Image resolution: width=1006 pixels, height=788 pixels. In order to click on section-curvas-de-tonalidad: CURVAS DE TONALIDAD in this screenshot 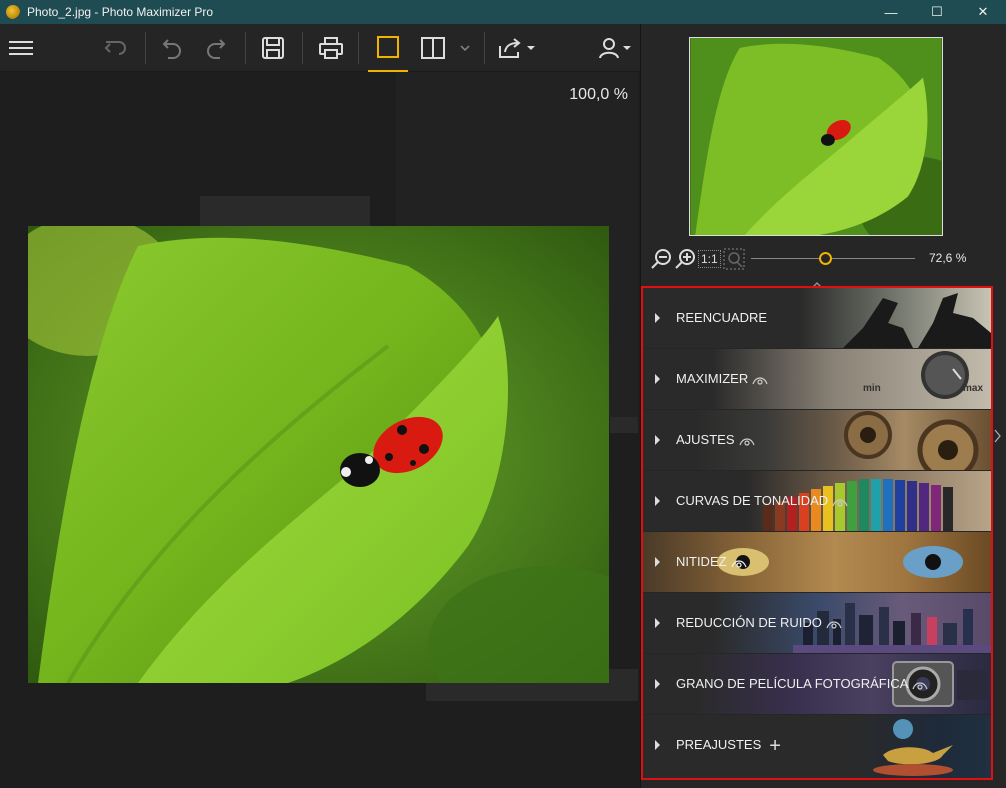, I will do `click(817, 501)`.